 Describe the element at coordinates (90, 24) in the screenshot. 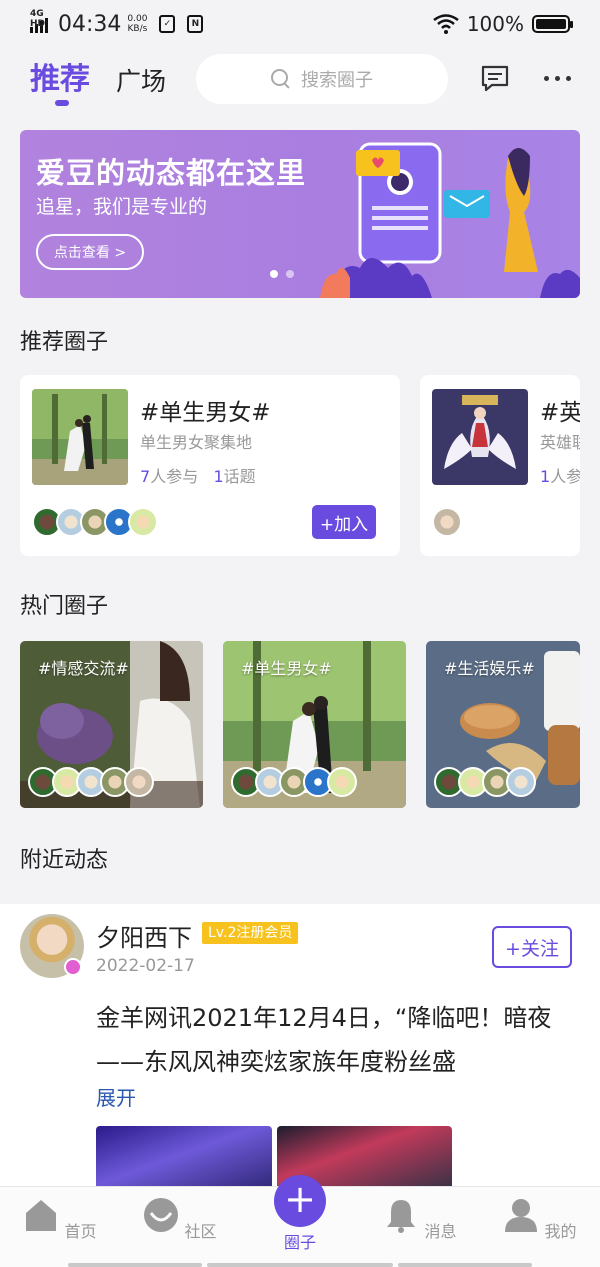

I see `clock: 04:34` at that location.